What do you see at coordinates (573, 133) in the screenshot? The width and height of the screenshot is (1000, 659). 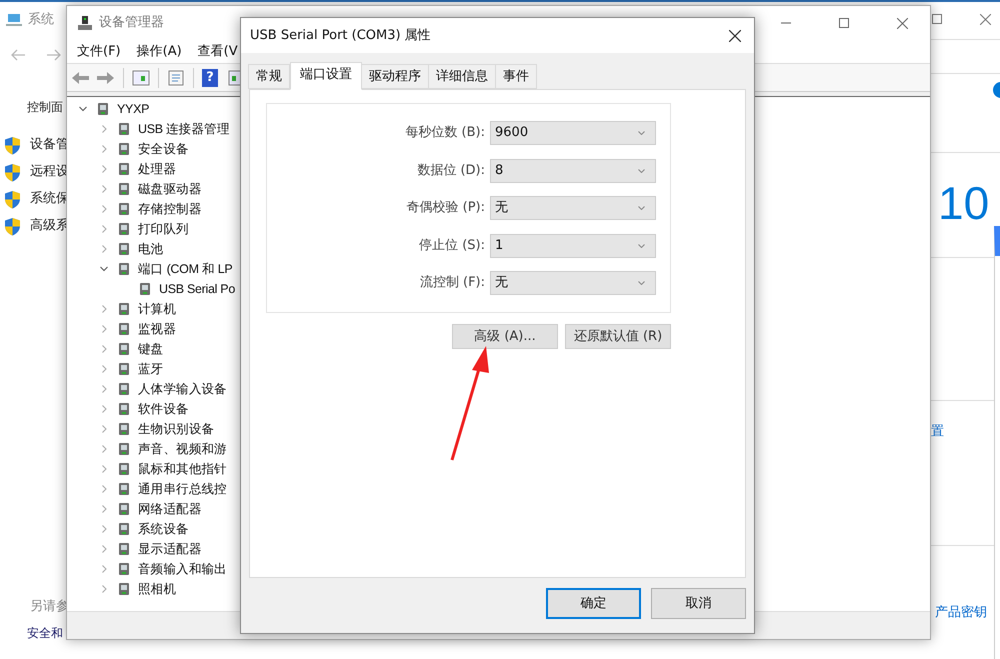 I see `dropdown: 9600` at bounding box center [573, 133].